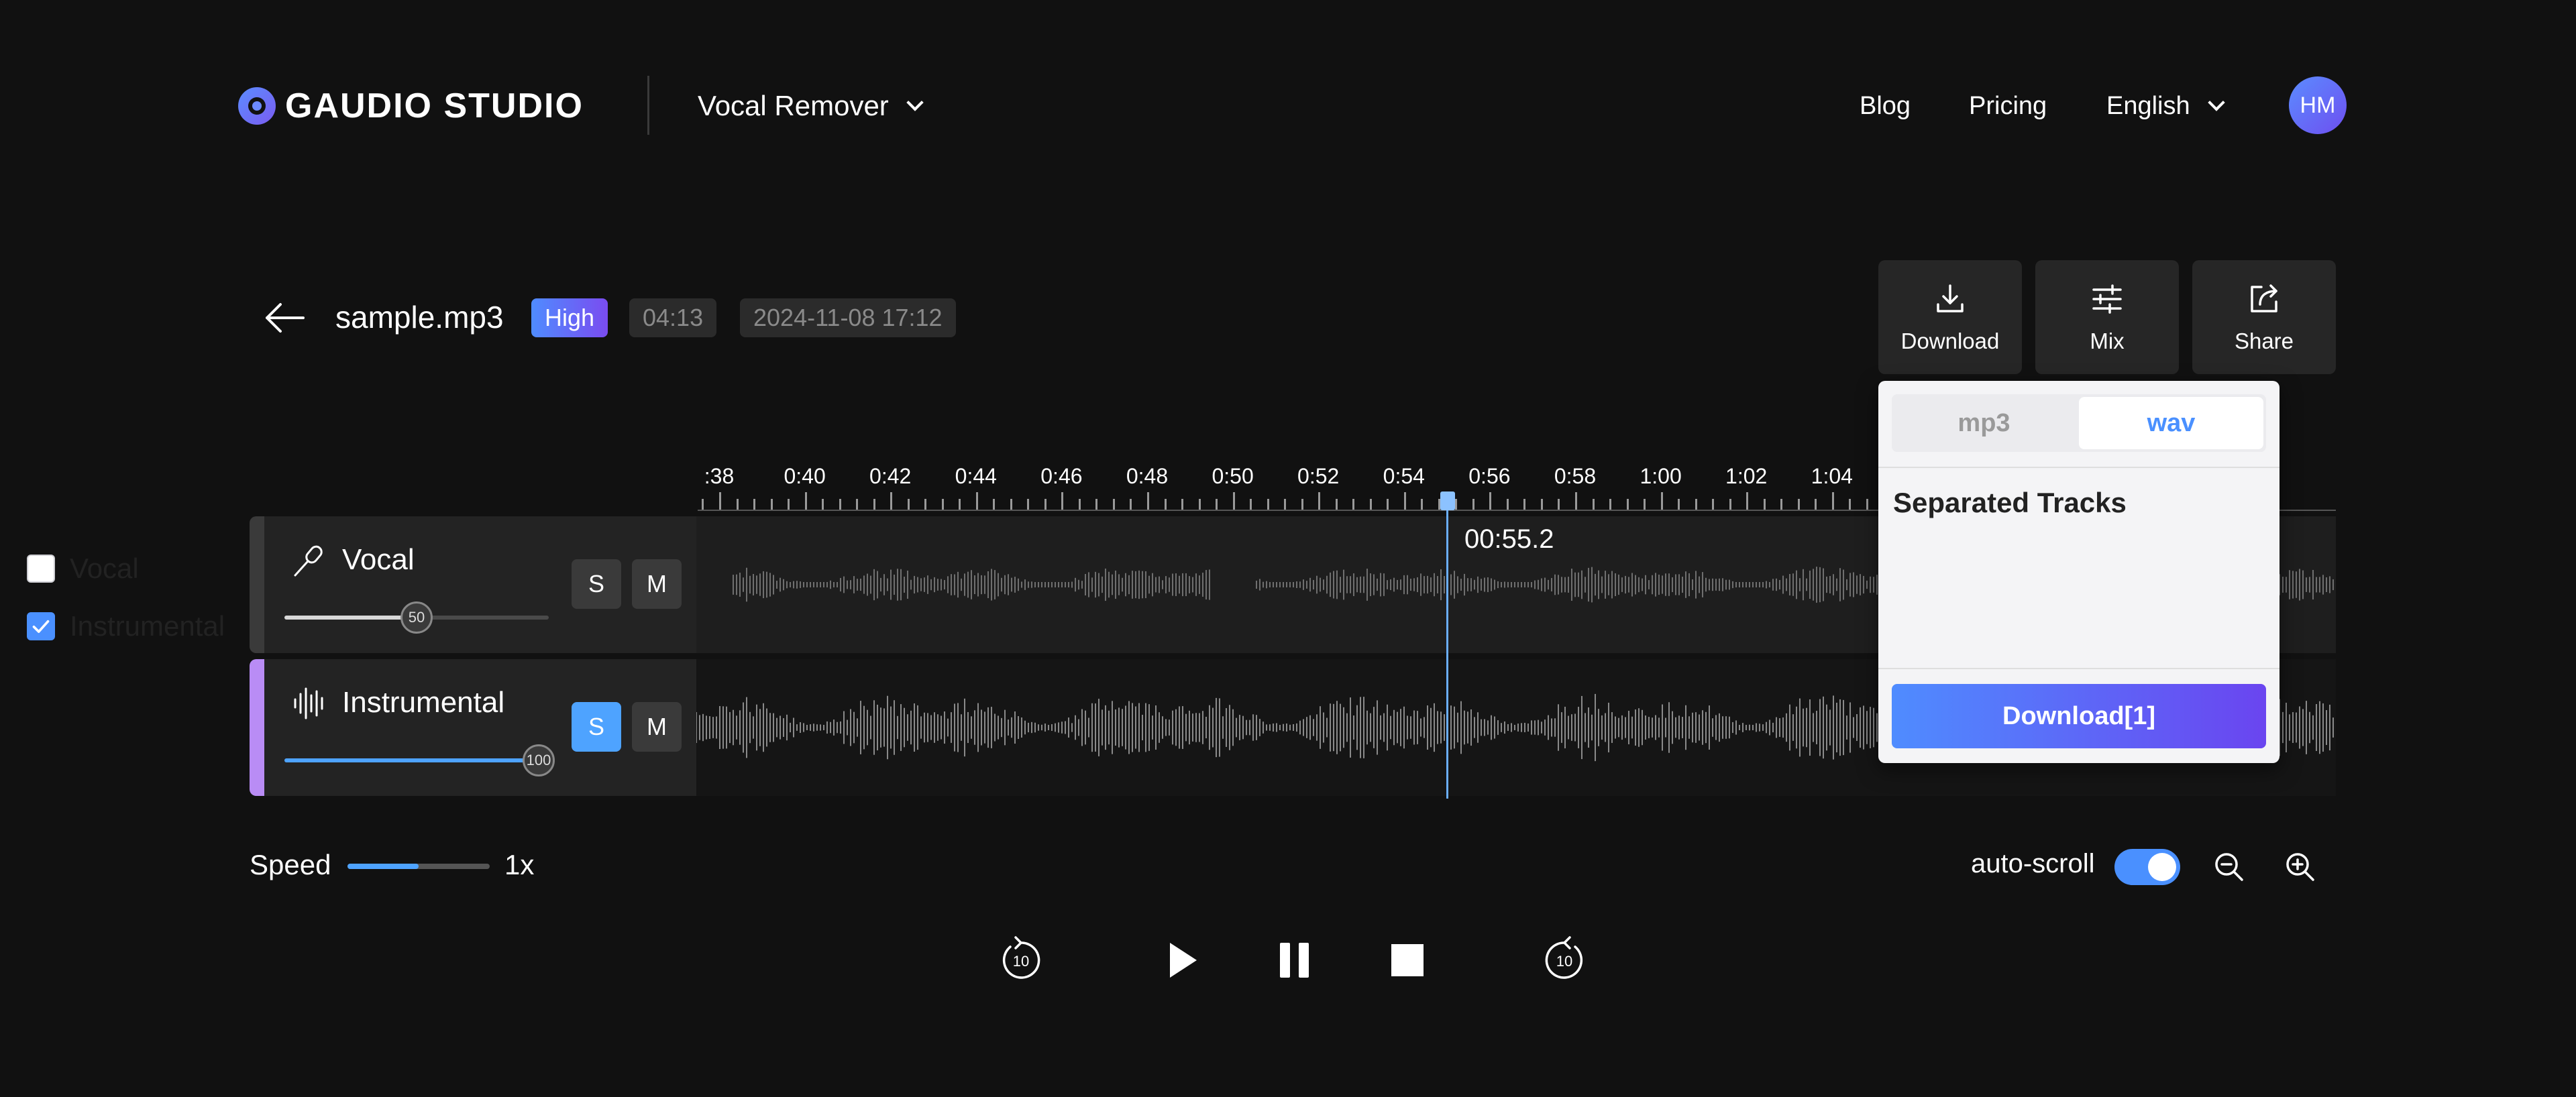 The height and width of the screenshot is (1097, 2576). Describe the element at coordinates (890, 476) in the screenshot. I see `ruler-tick-label: 0:42` at that location.